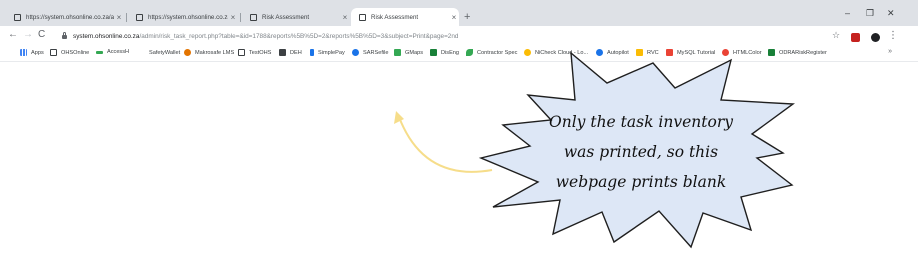  I want to click on bookmark-star-icon: ☆, so click(836, 35).